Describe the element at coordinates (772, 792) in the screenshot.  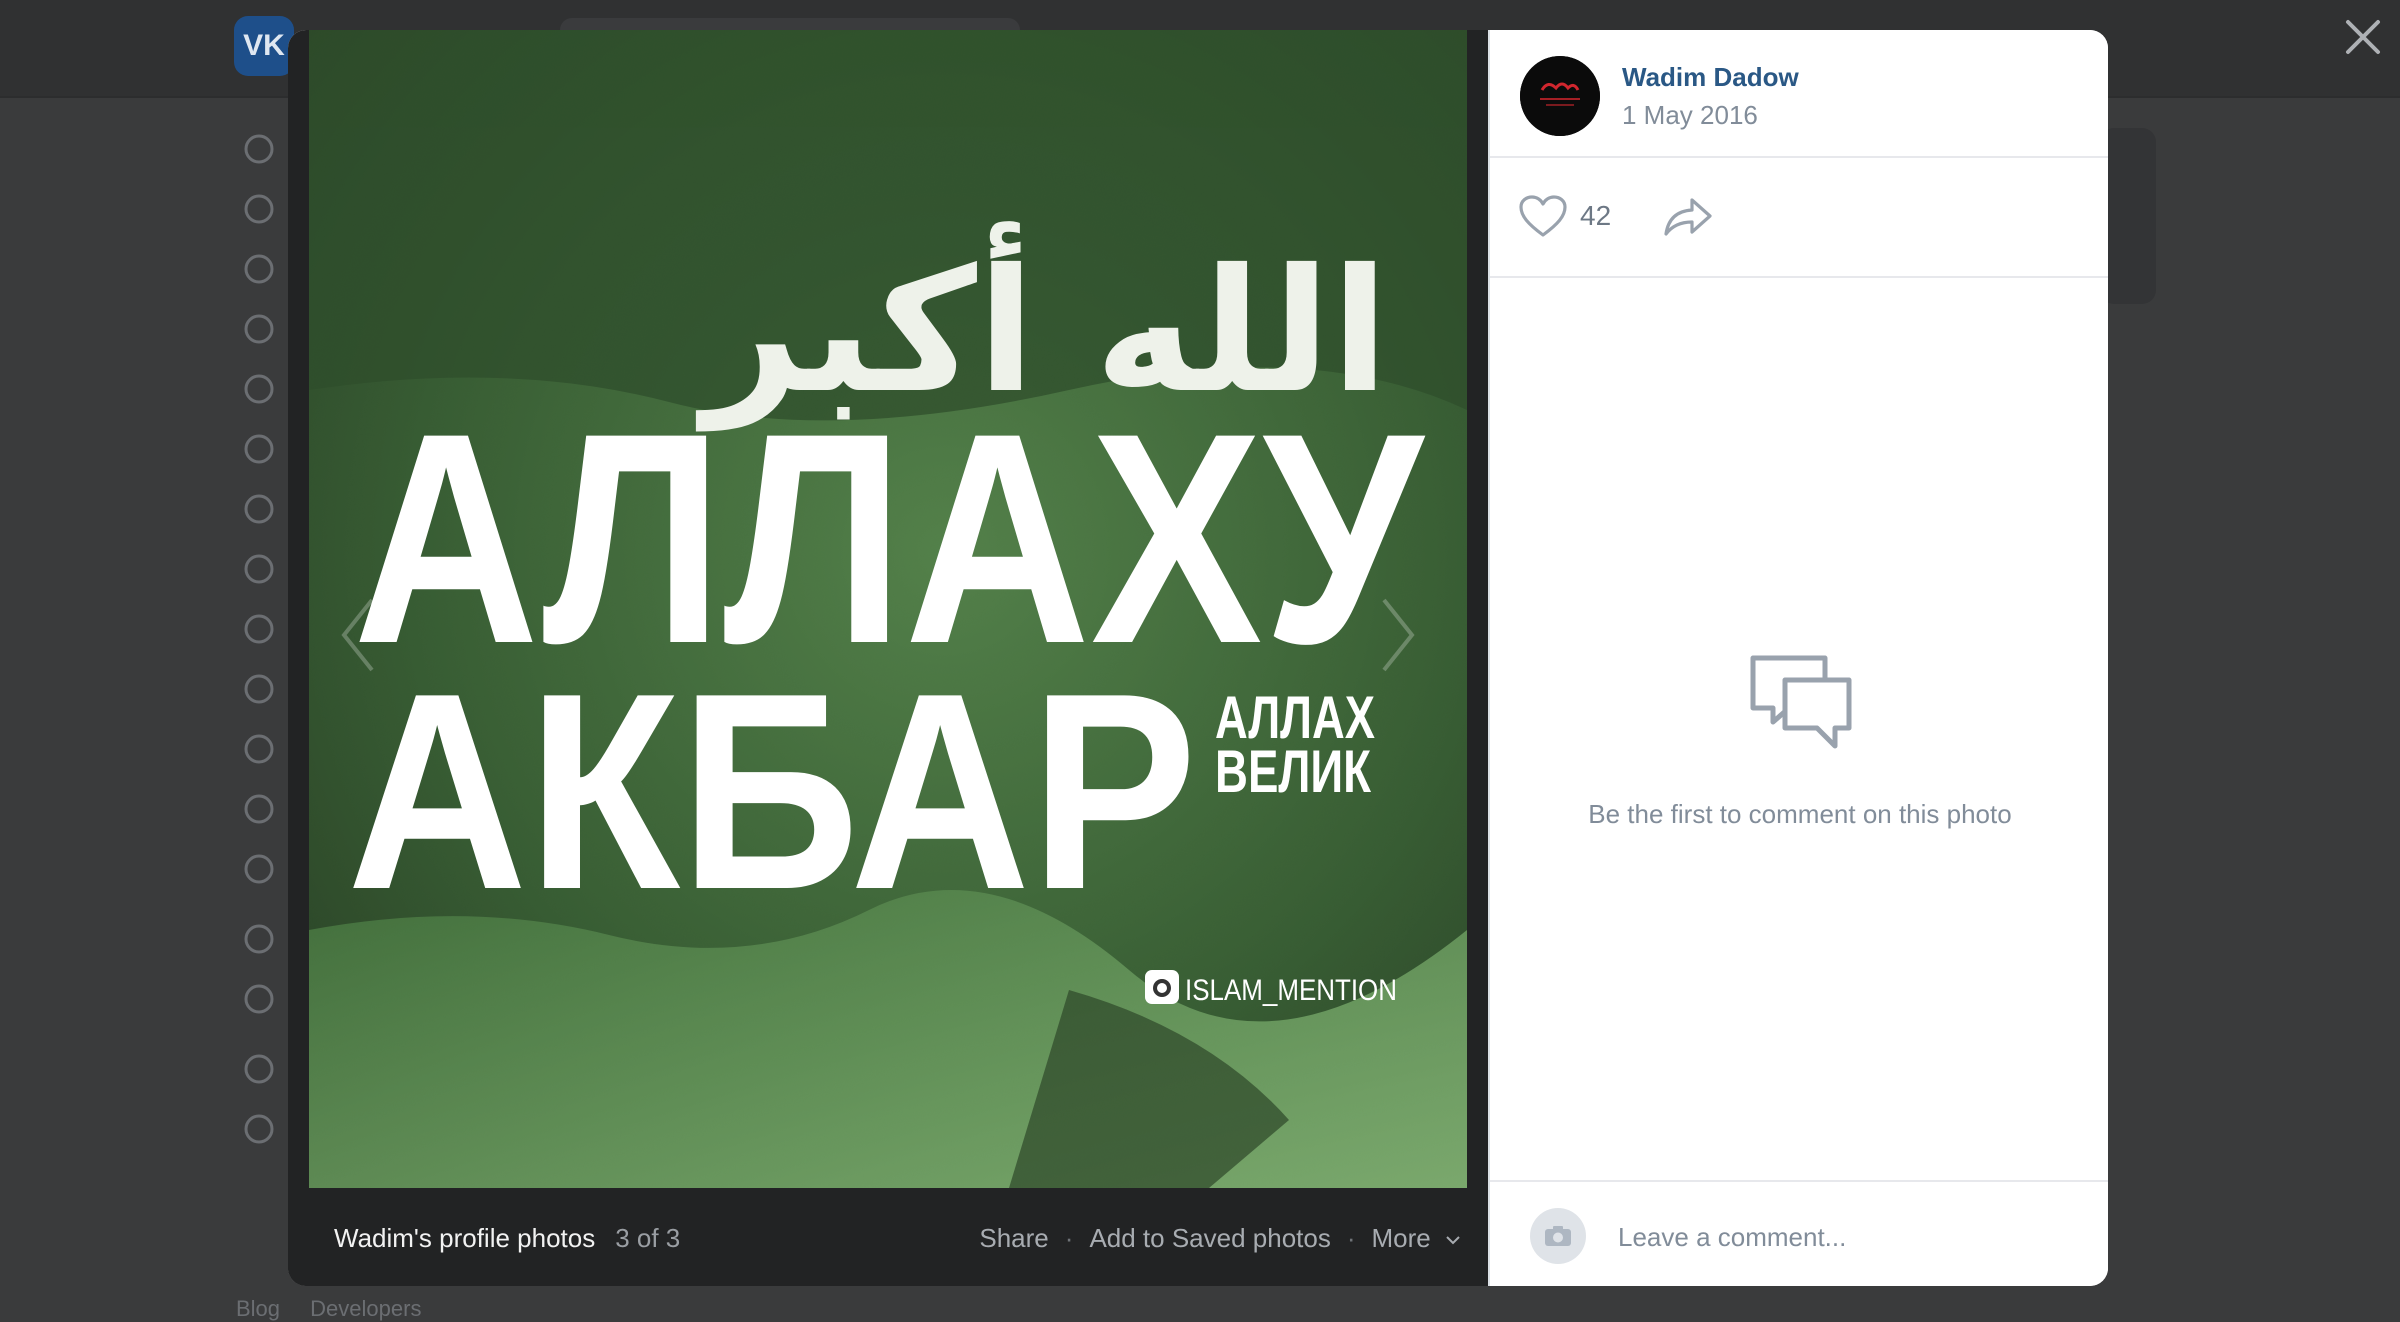
I see `photo-headline-line2: АКБАР` at that location.